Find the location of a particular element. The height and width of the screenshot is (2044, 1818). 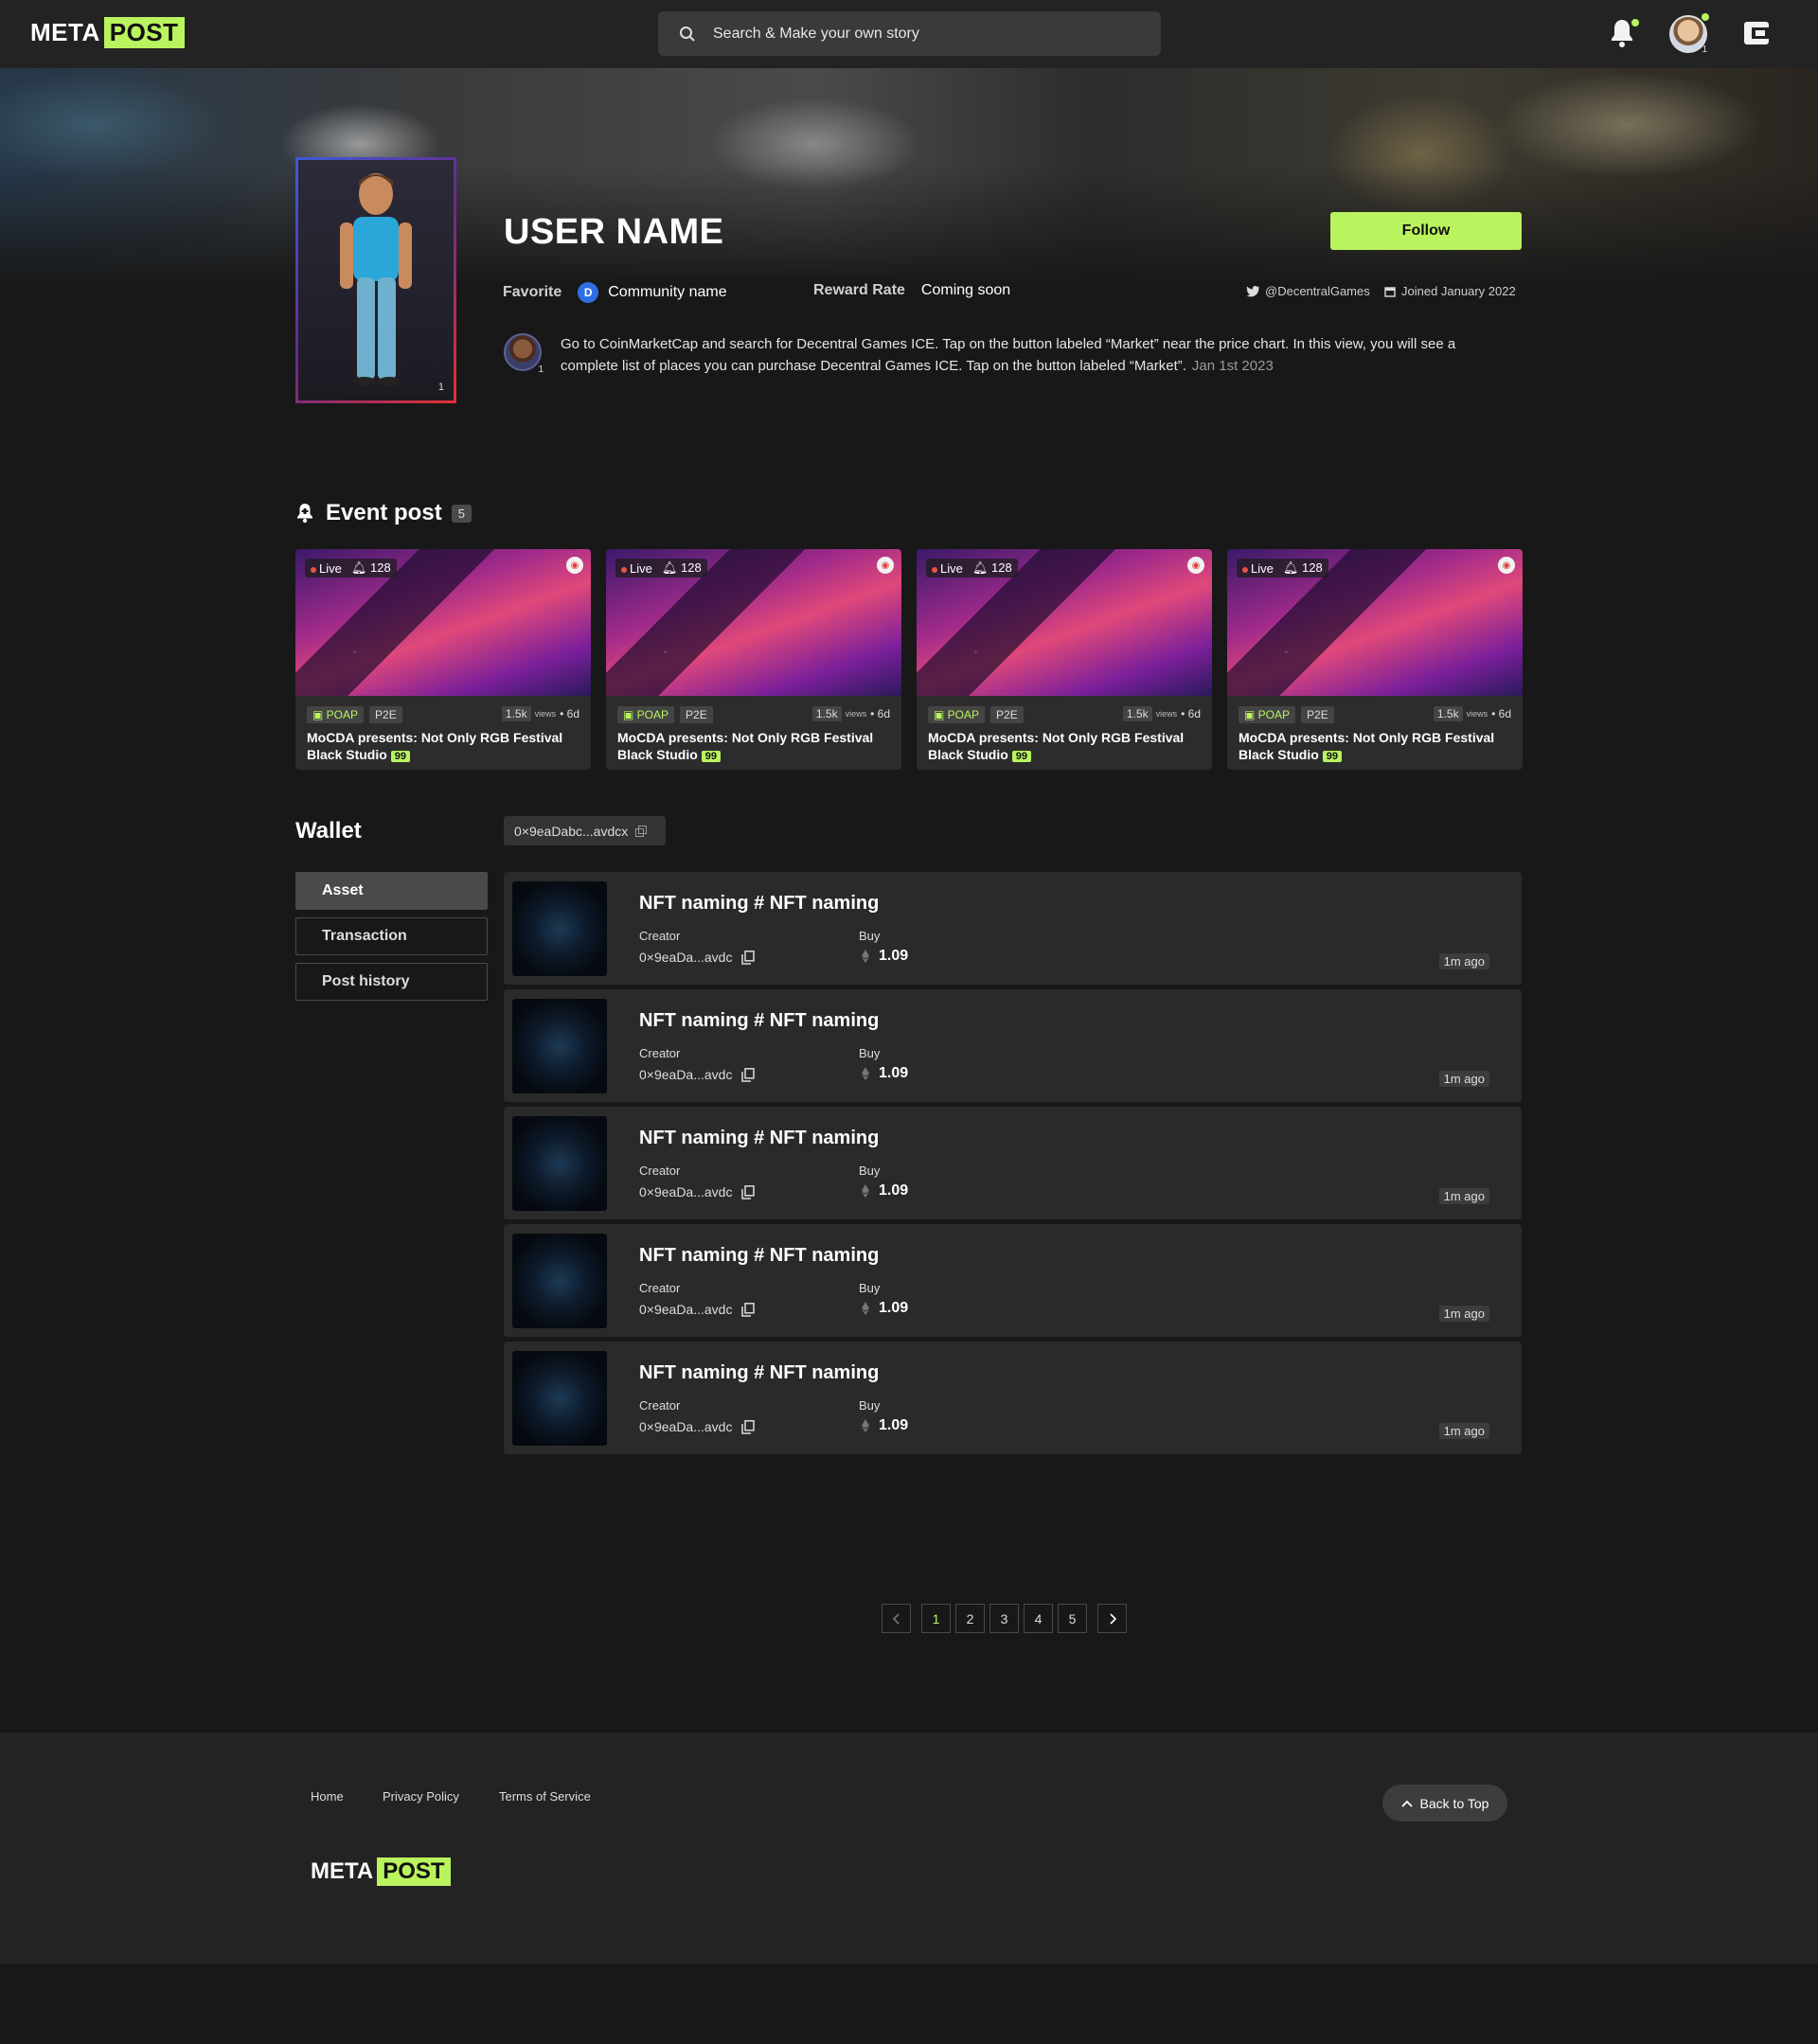

footer-link-terms: Terms of Service is located at coordinates (545, 1796).